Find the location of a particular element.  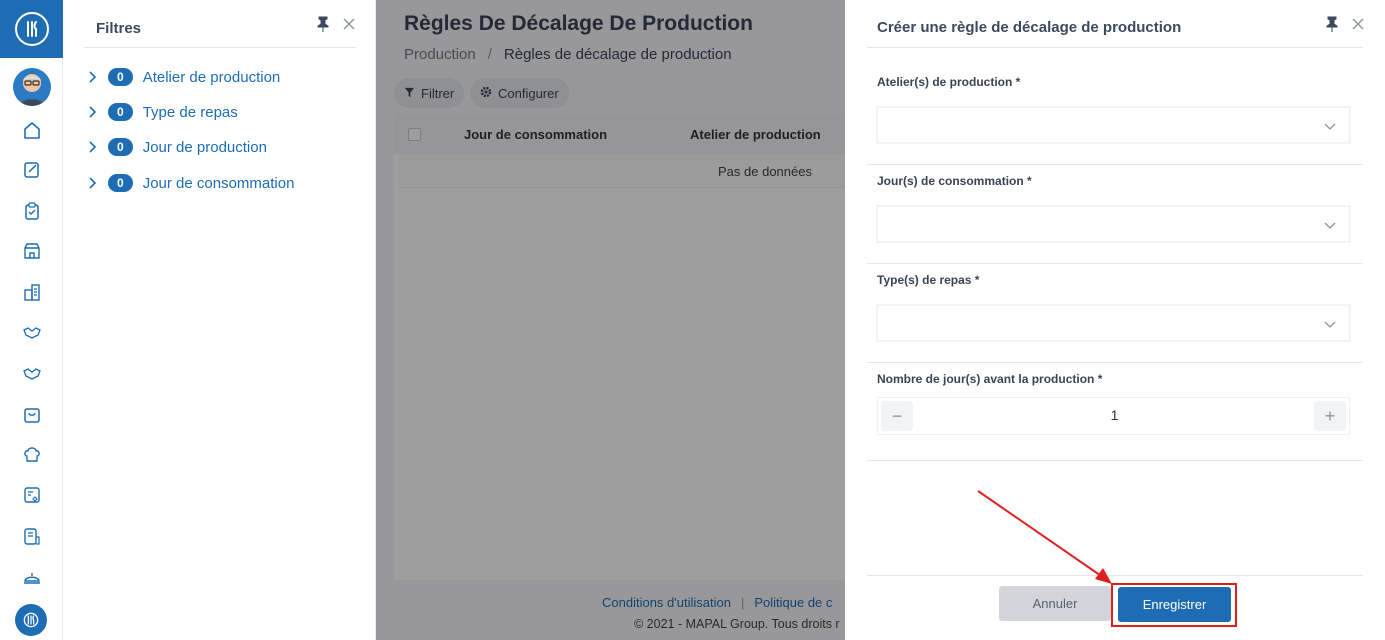

left-rail is located at coordinates (31, 320).